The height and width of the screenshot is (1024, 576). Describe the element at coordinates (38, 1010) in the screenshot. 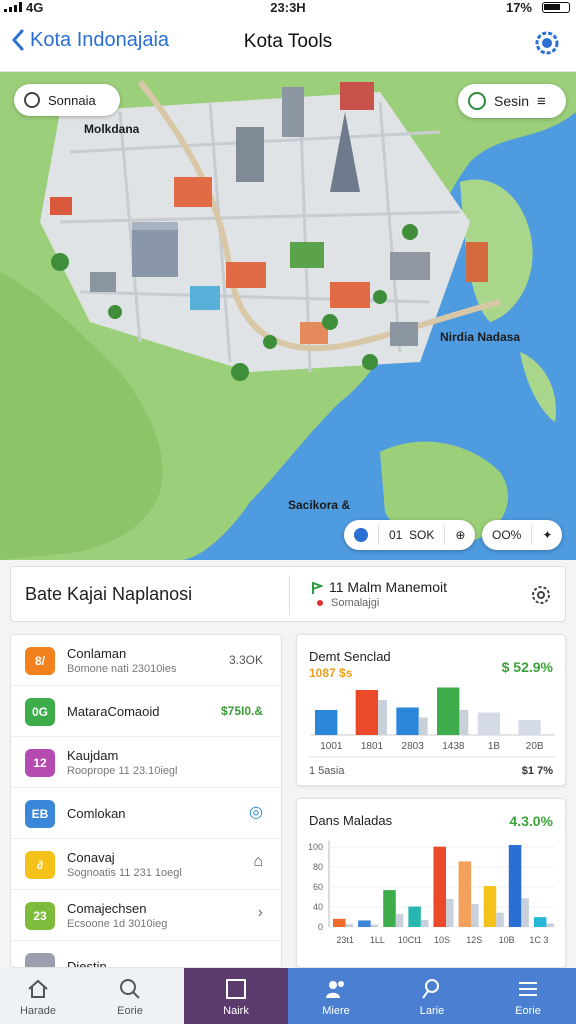

I see `tab-label: Harade` at that location.